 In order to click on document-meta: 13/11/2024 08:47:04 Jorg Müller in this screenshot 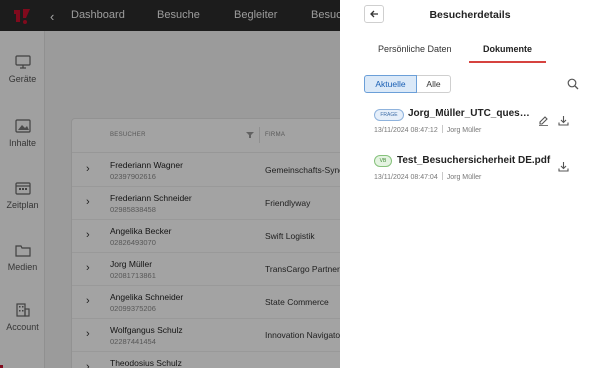, I will do `click(427, 176)`.